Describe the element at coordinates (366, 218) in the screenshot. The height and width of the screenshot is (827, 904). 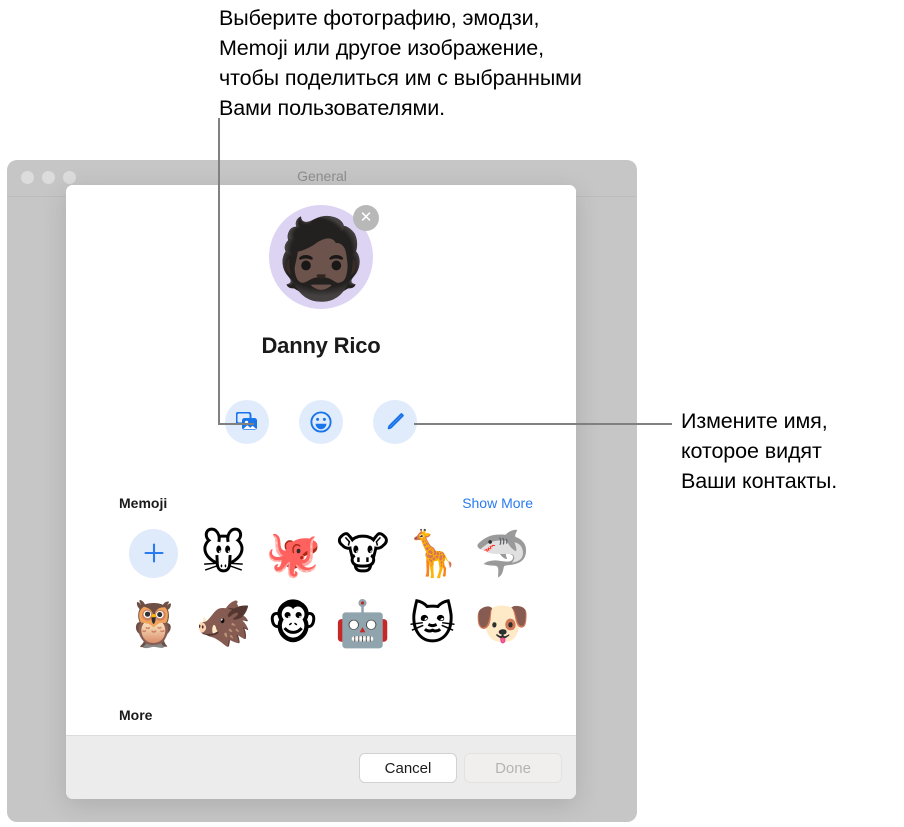
I see `remove-avatar-icon: ✕` at that location.